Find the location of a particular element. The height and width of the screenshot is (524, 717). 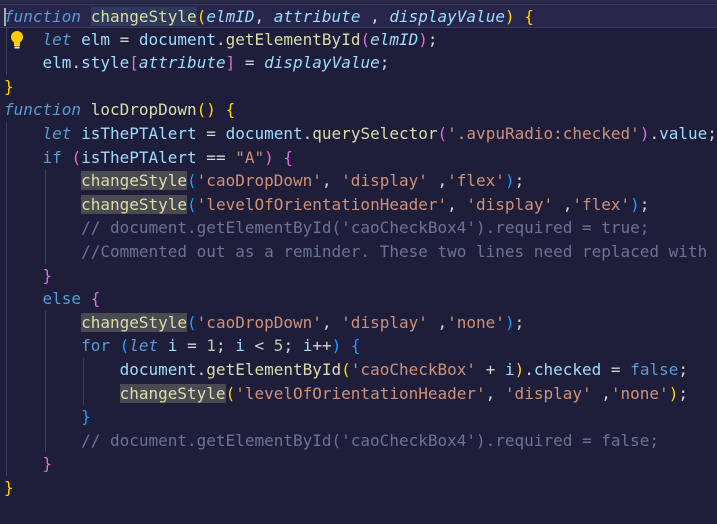

code-token: elmID is located at coordinates (394, 39).